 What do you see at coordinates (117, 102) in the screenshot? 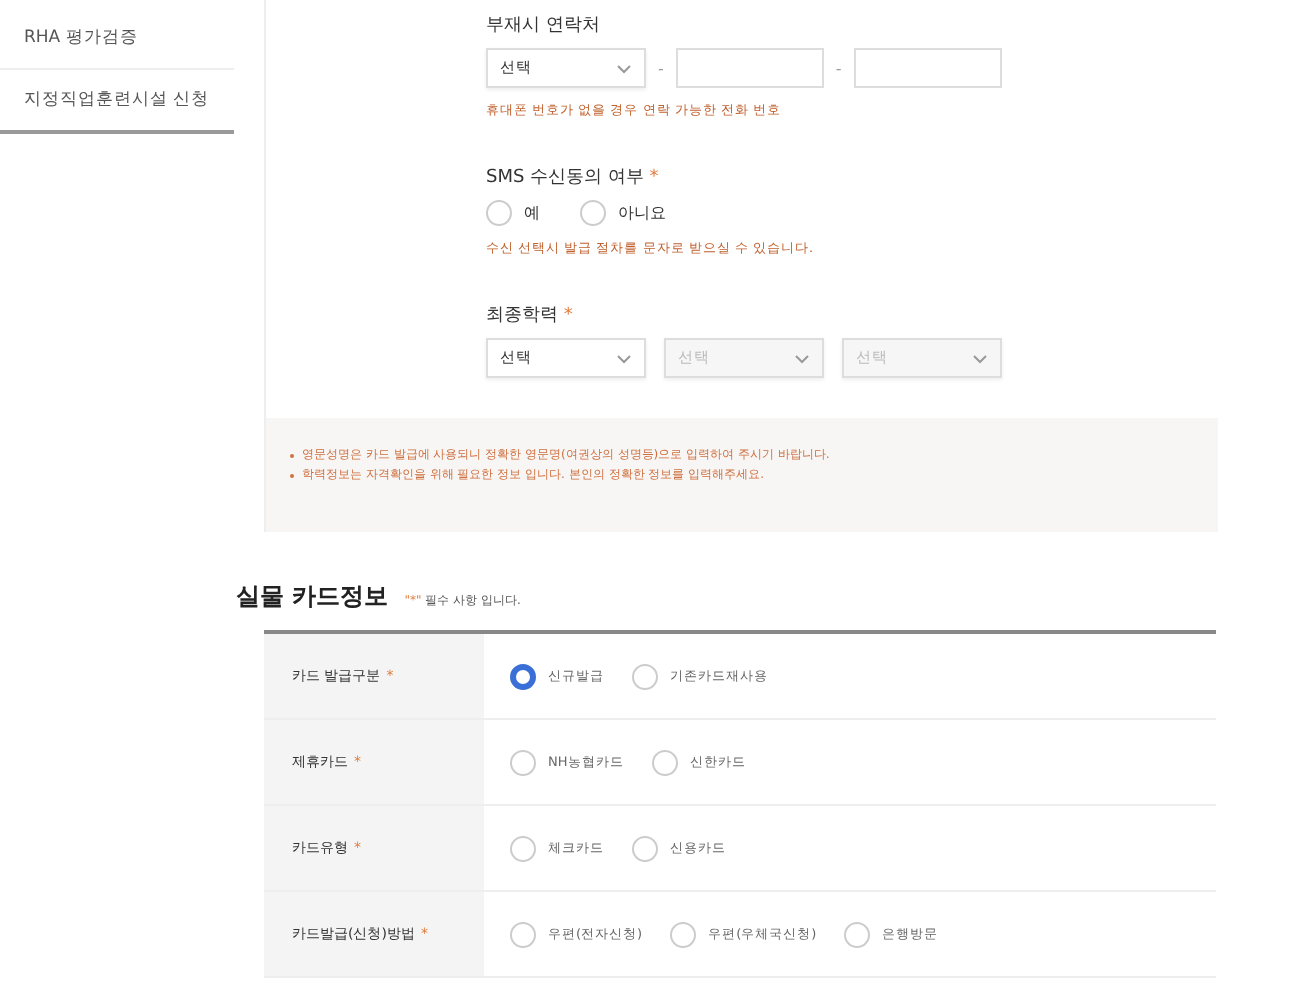
I see `sidebar-item: 지정직업훈련시설 신청` at bounding box center [117, 102].